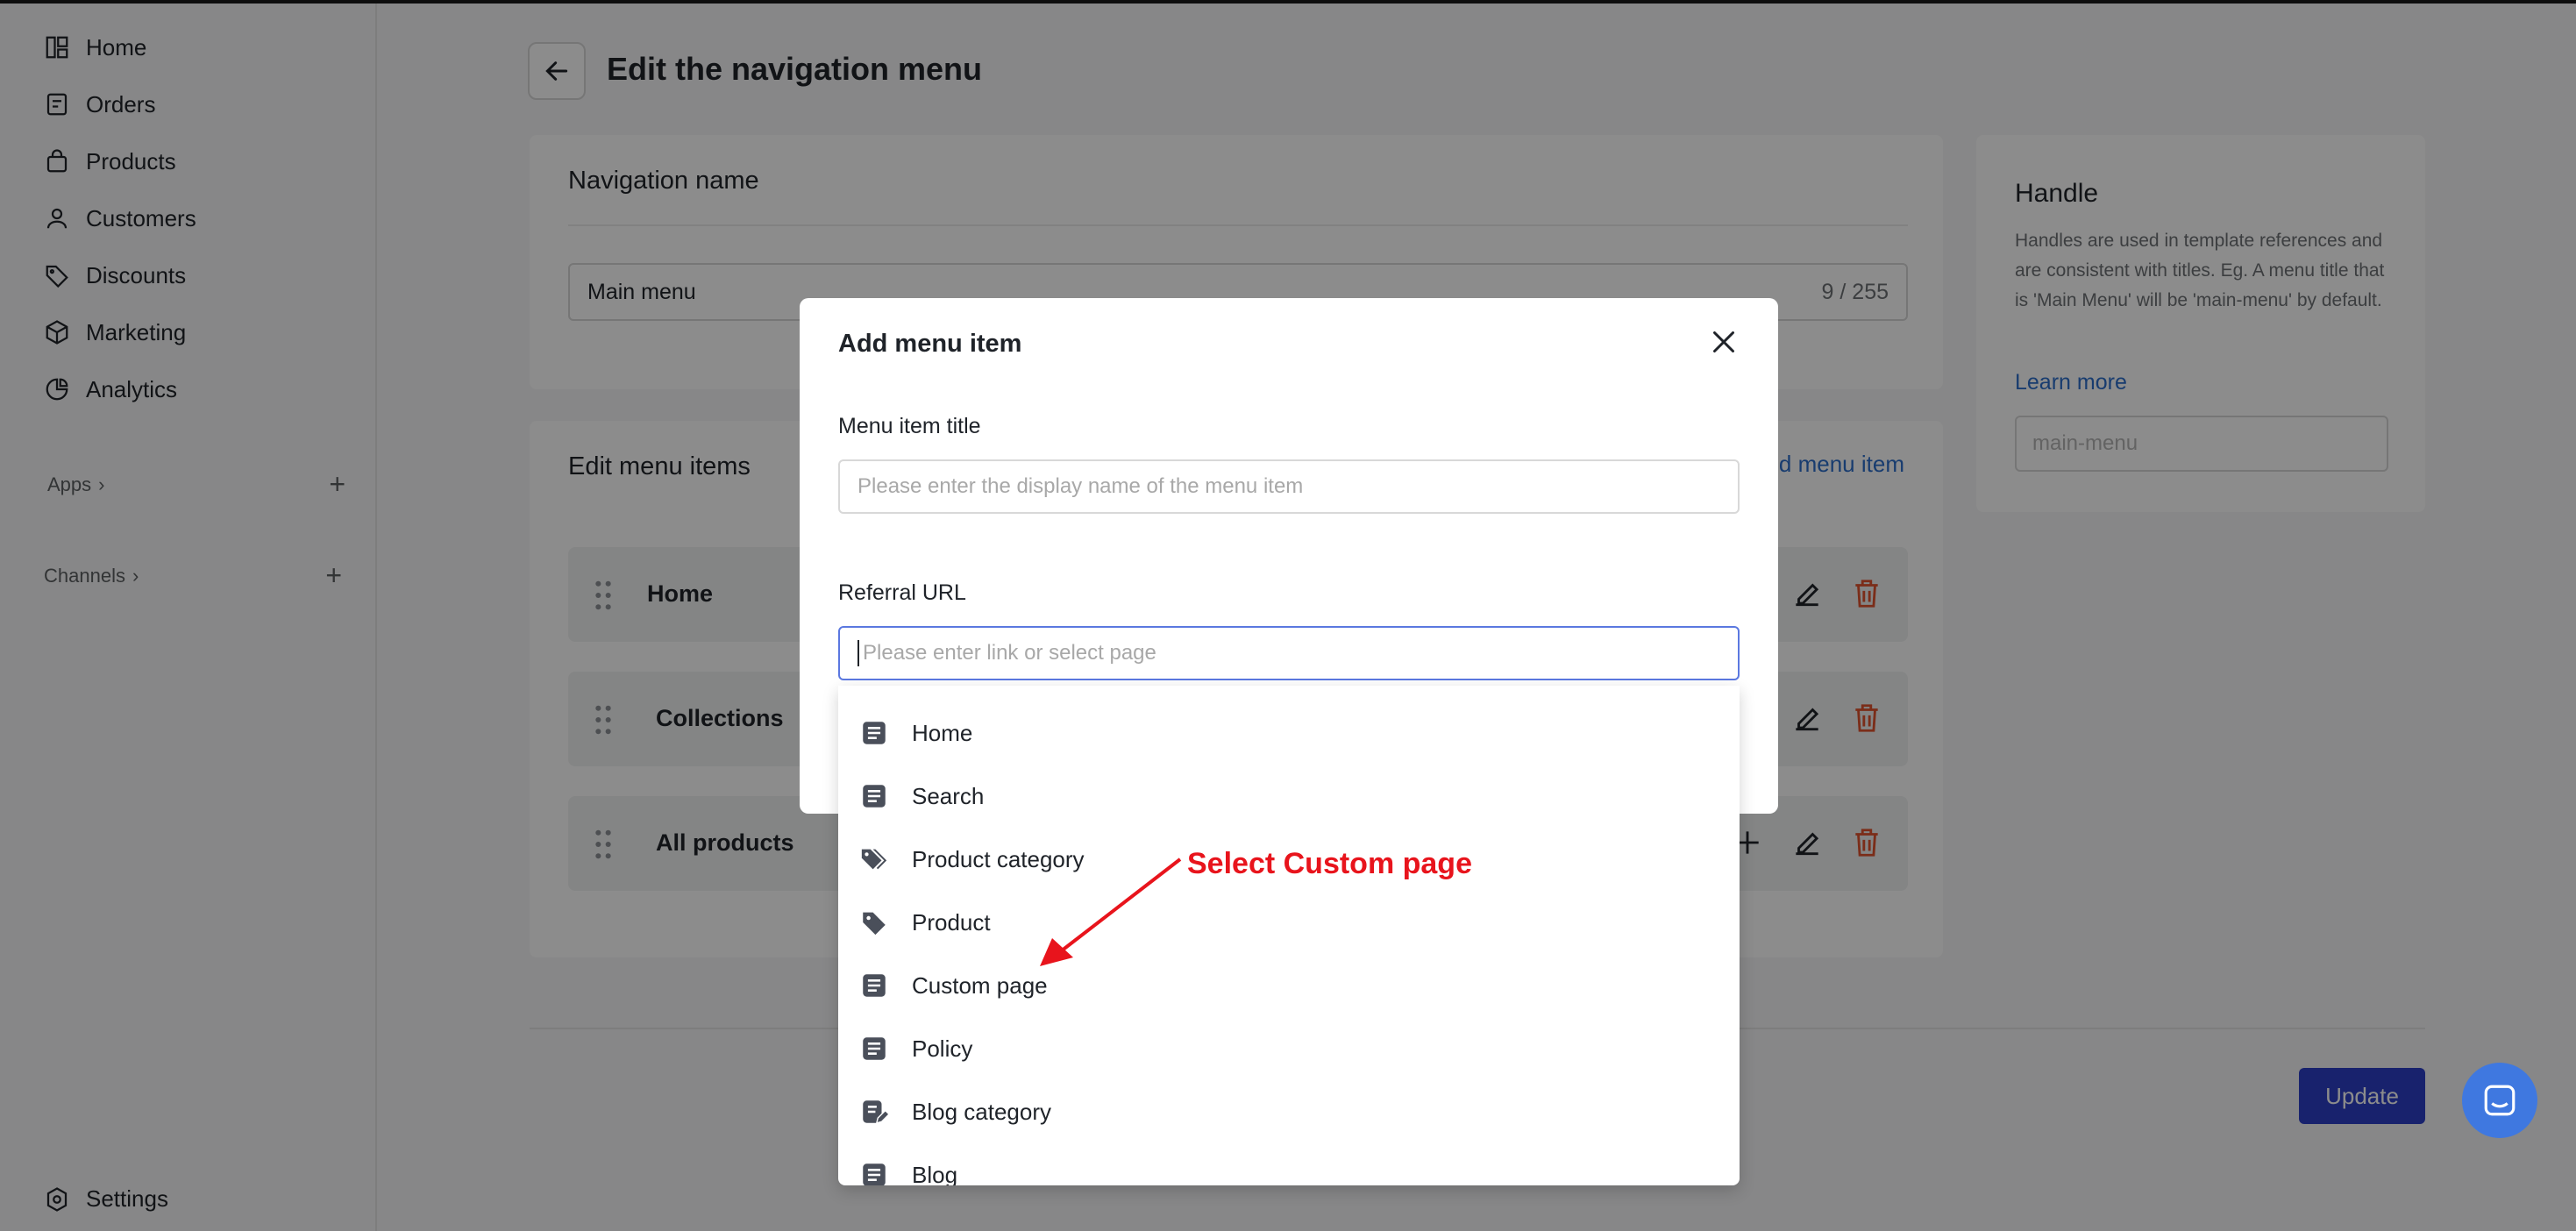  I want to click on tags-icon, so click(874, 859).